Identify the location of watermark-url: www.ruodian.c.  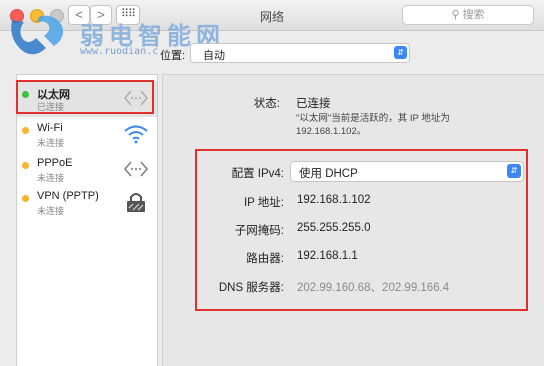
(119, 51).